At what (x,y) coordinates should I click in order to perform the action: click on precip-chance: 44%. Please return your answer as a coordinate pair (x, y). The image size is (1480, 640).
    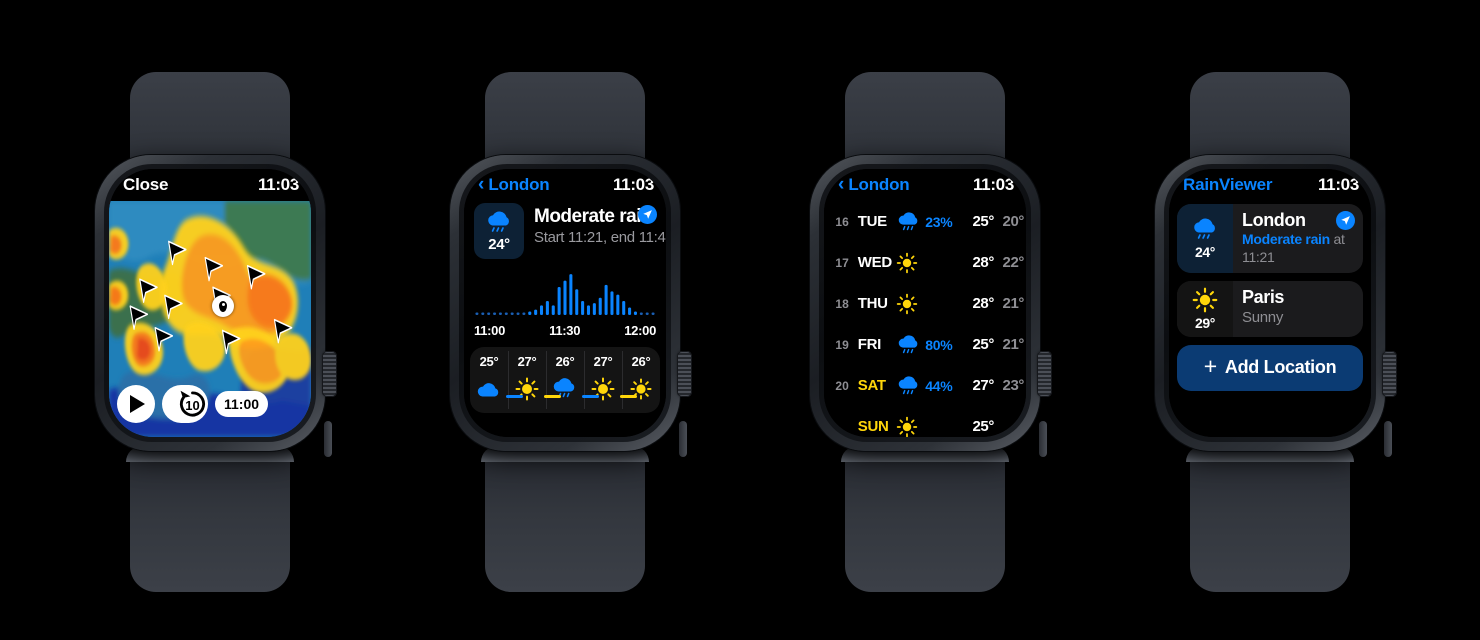
    Looking at the image, I should click on (939, 385).